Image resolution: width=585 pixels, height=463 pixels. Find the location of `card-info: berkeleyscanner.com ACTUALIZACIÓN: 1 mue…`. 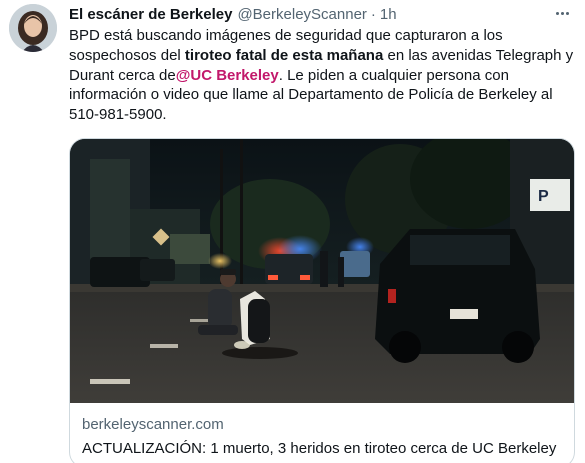

card-info: berkeleyscanner.com ACTUALIZACIÓN: 1 mue… is located at coordinates (322, 437).